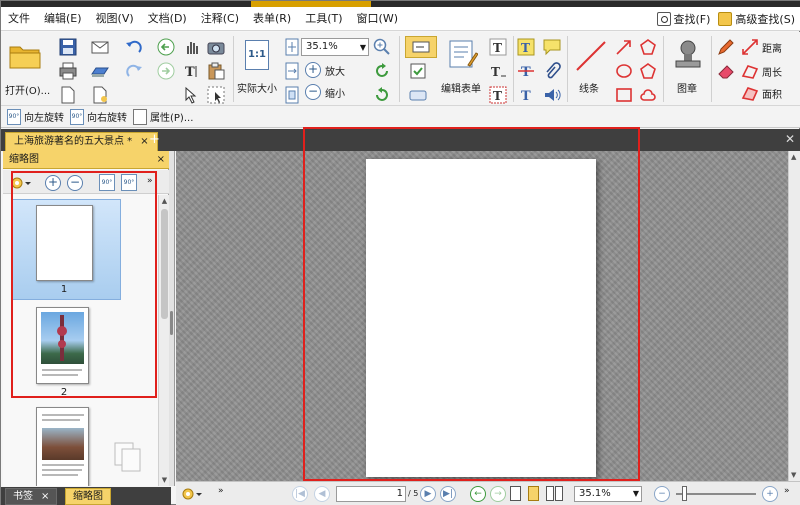 This screenshot has height=505, width=800. I want to click on text-field-small-icon: T, so click(498, 71).